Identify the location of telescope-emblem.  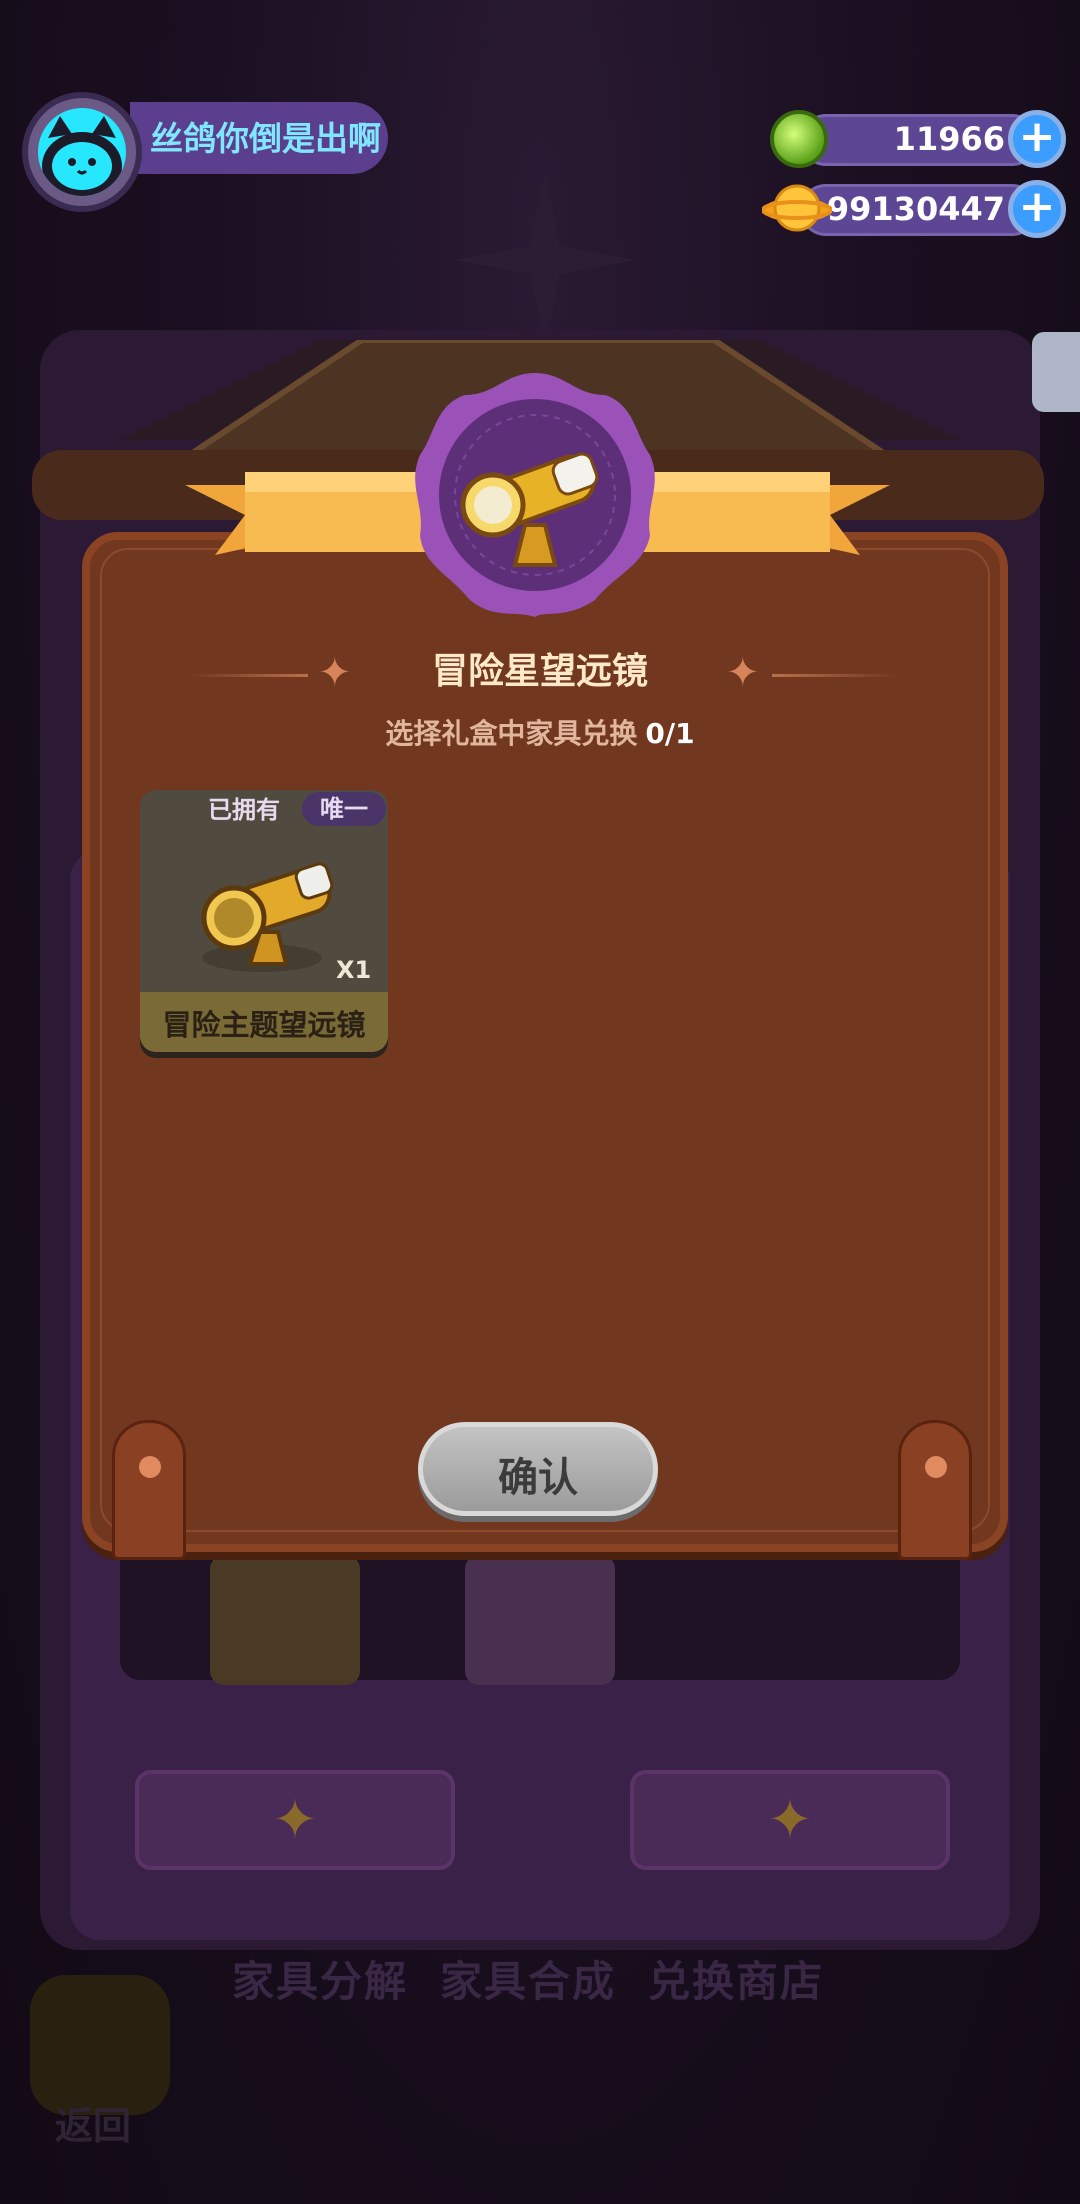
(535, 495).